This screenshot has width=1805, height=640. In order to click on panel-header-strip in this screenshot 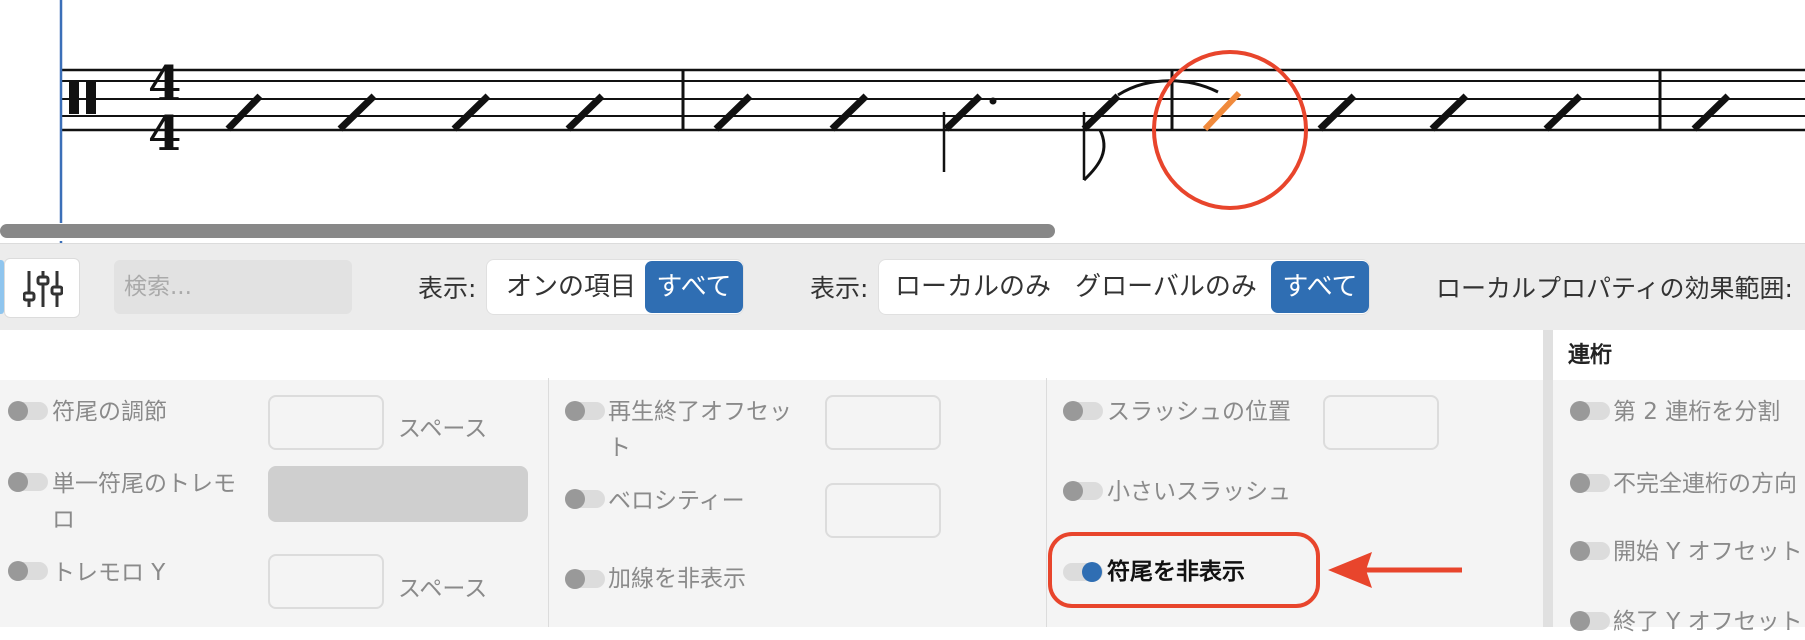, I will do `click(771, 355)`.